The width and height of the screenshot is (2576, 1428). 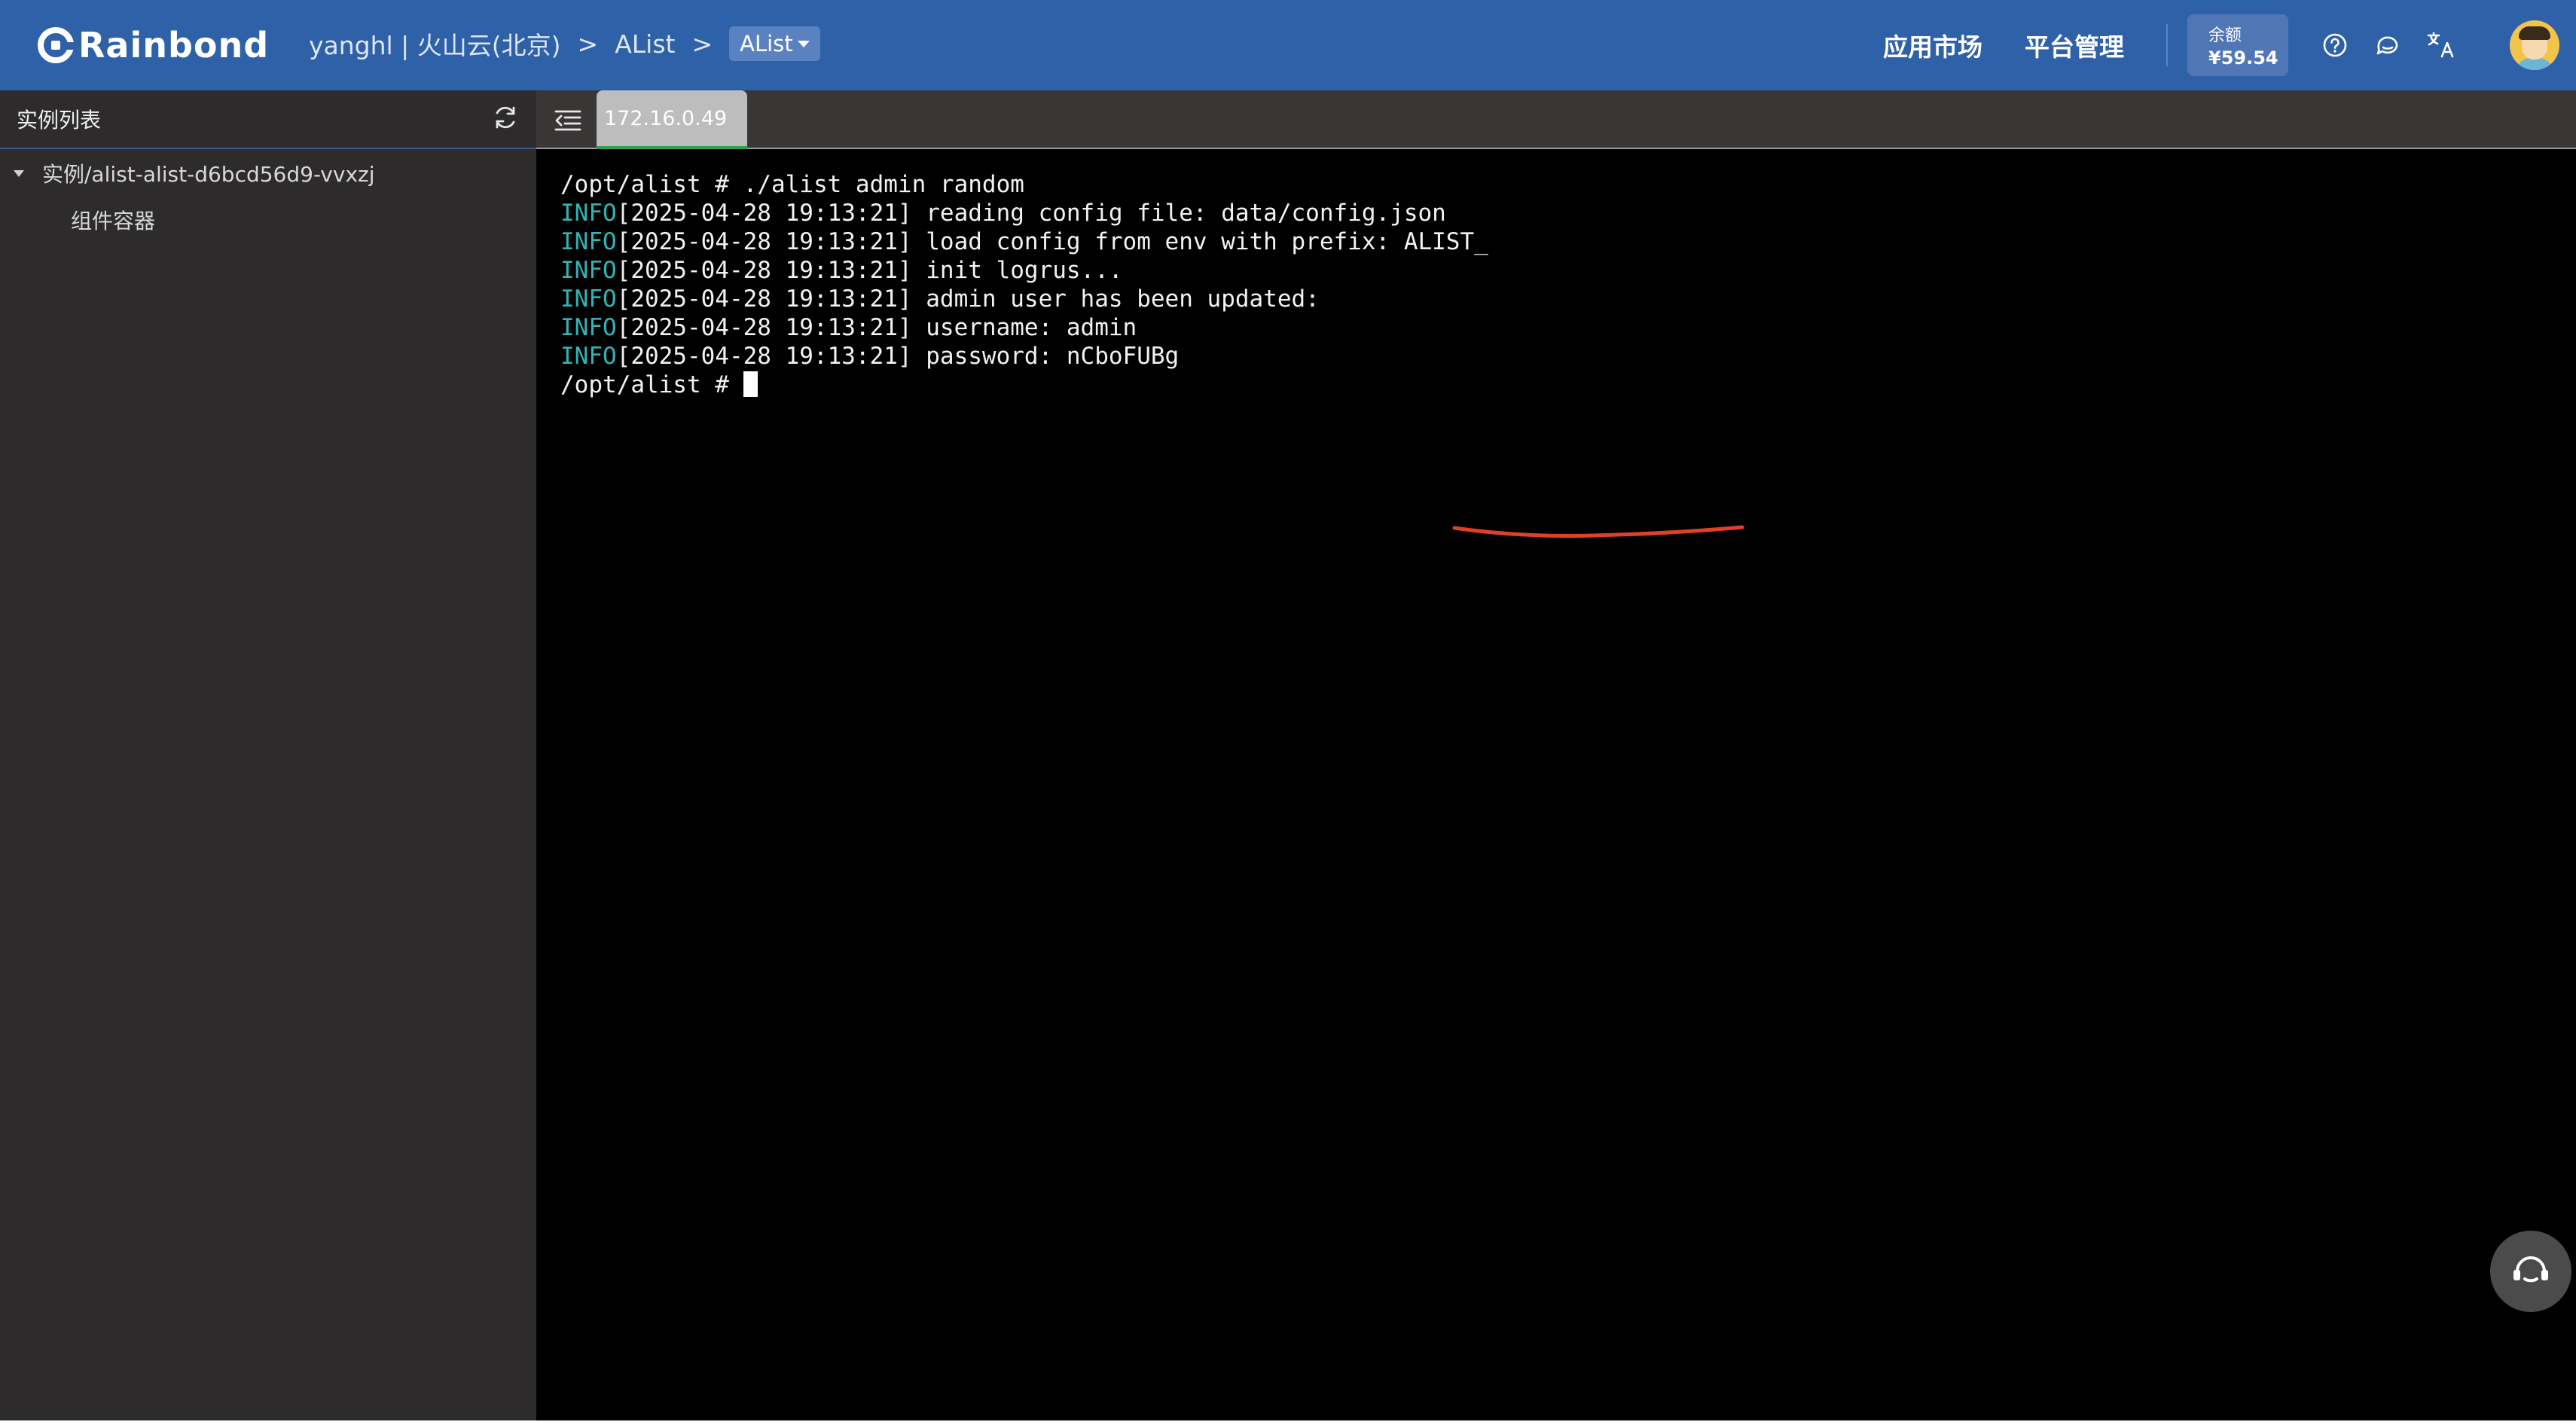 I want to click on instance-name: 实例/alist-alist-d6bcd56d9-vvxzj, so click(x=209, y=174).